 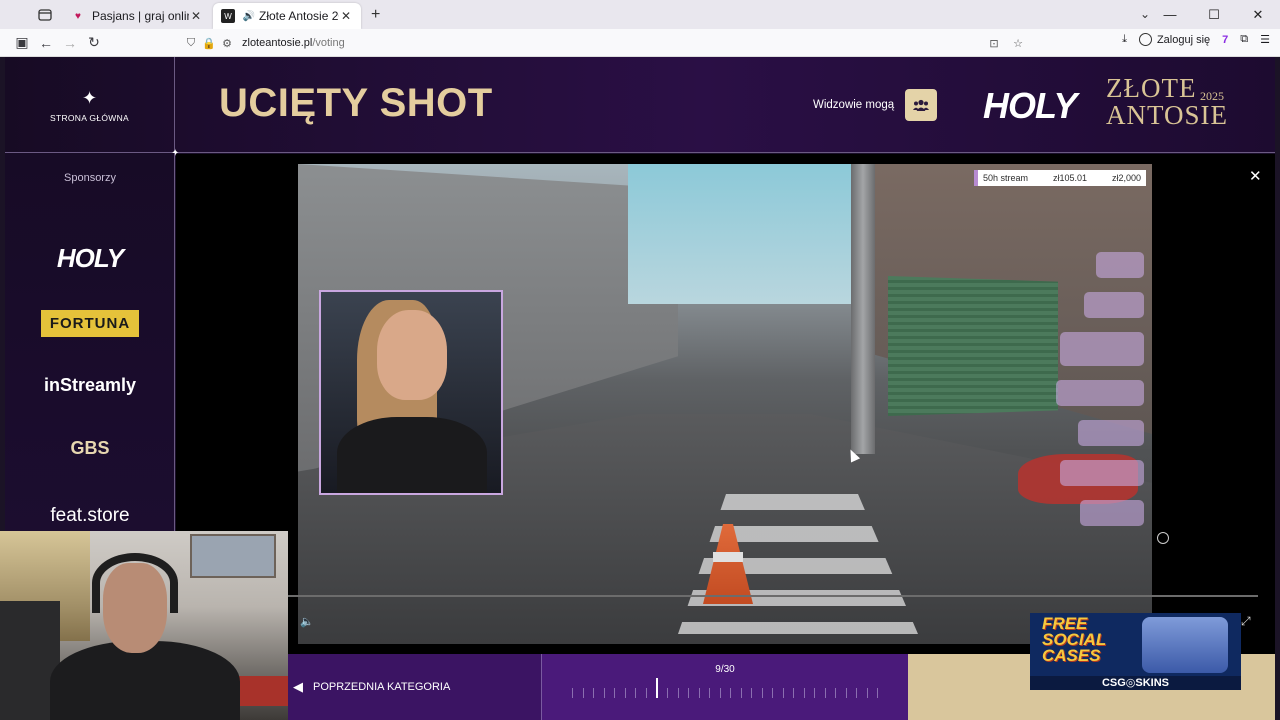 What do you see at coordinates (921, 105) in the screenshot?
I see `viewers-group-button` at bounding box center [921, 105].